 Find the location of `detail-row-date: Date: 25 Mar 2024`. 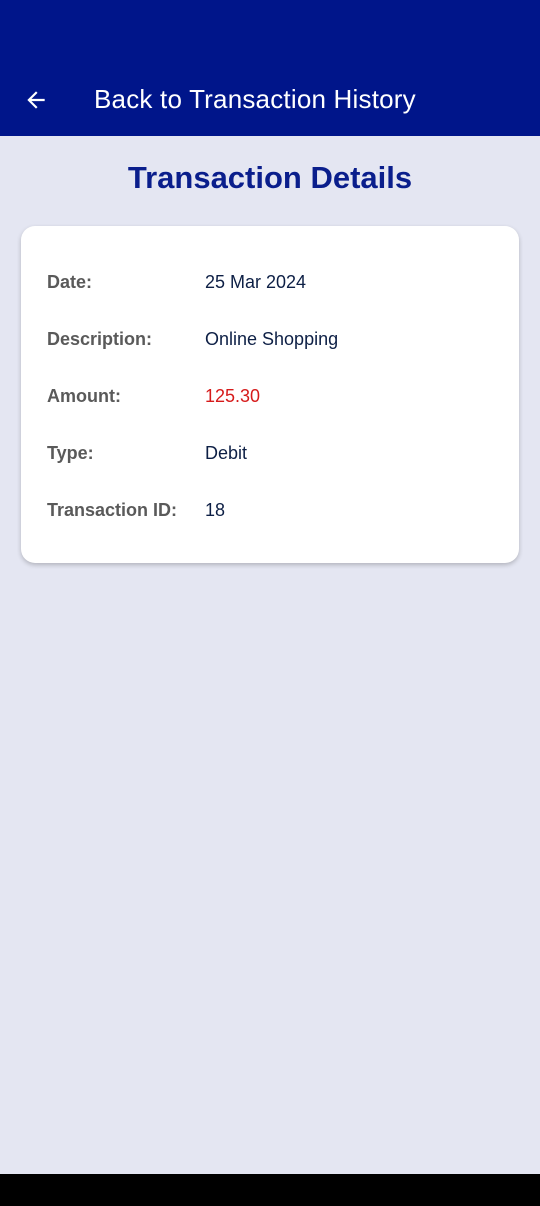

detail-row-date: Date: 25 Mar 2024 is located at coordinates (176, 282).